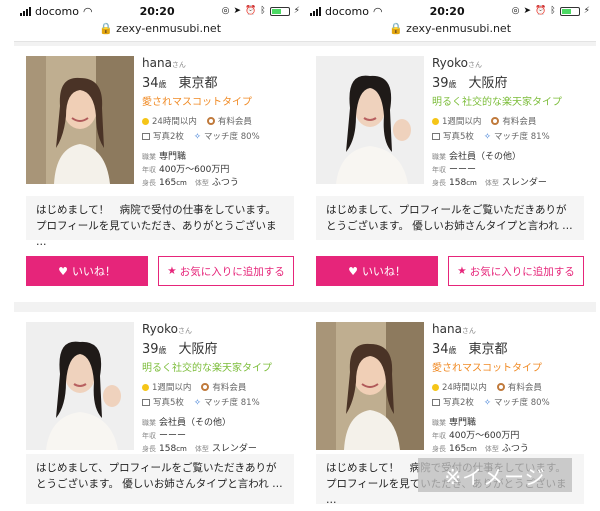 This screenshot has width=600, height=511. What do you see at coordinates (495, 475) in the screenshot?
I see `image-note-overlay: ※イメージ` at bounding box center [495, 475].